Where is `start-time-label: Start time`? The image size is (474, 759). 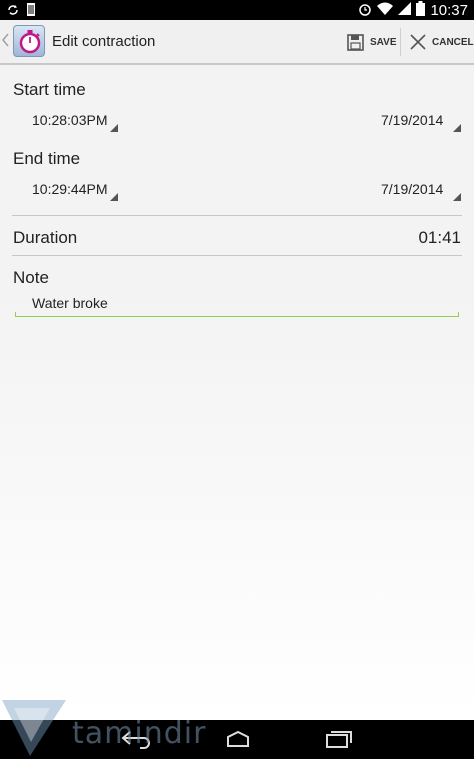
start-time-label: Start time is located at coordinates (49, 89).